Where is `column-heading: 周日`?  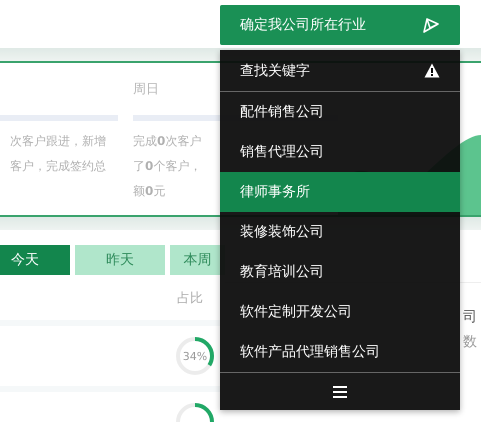
column-heading: 周日 is located at coordinates (146, 89).